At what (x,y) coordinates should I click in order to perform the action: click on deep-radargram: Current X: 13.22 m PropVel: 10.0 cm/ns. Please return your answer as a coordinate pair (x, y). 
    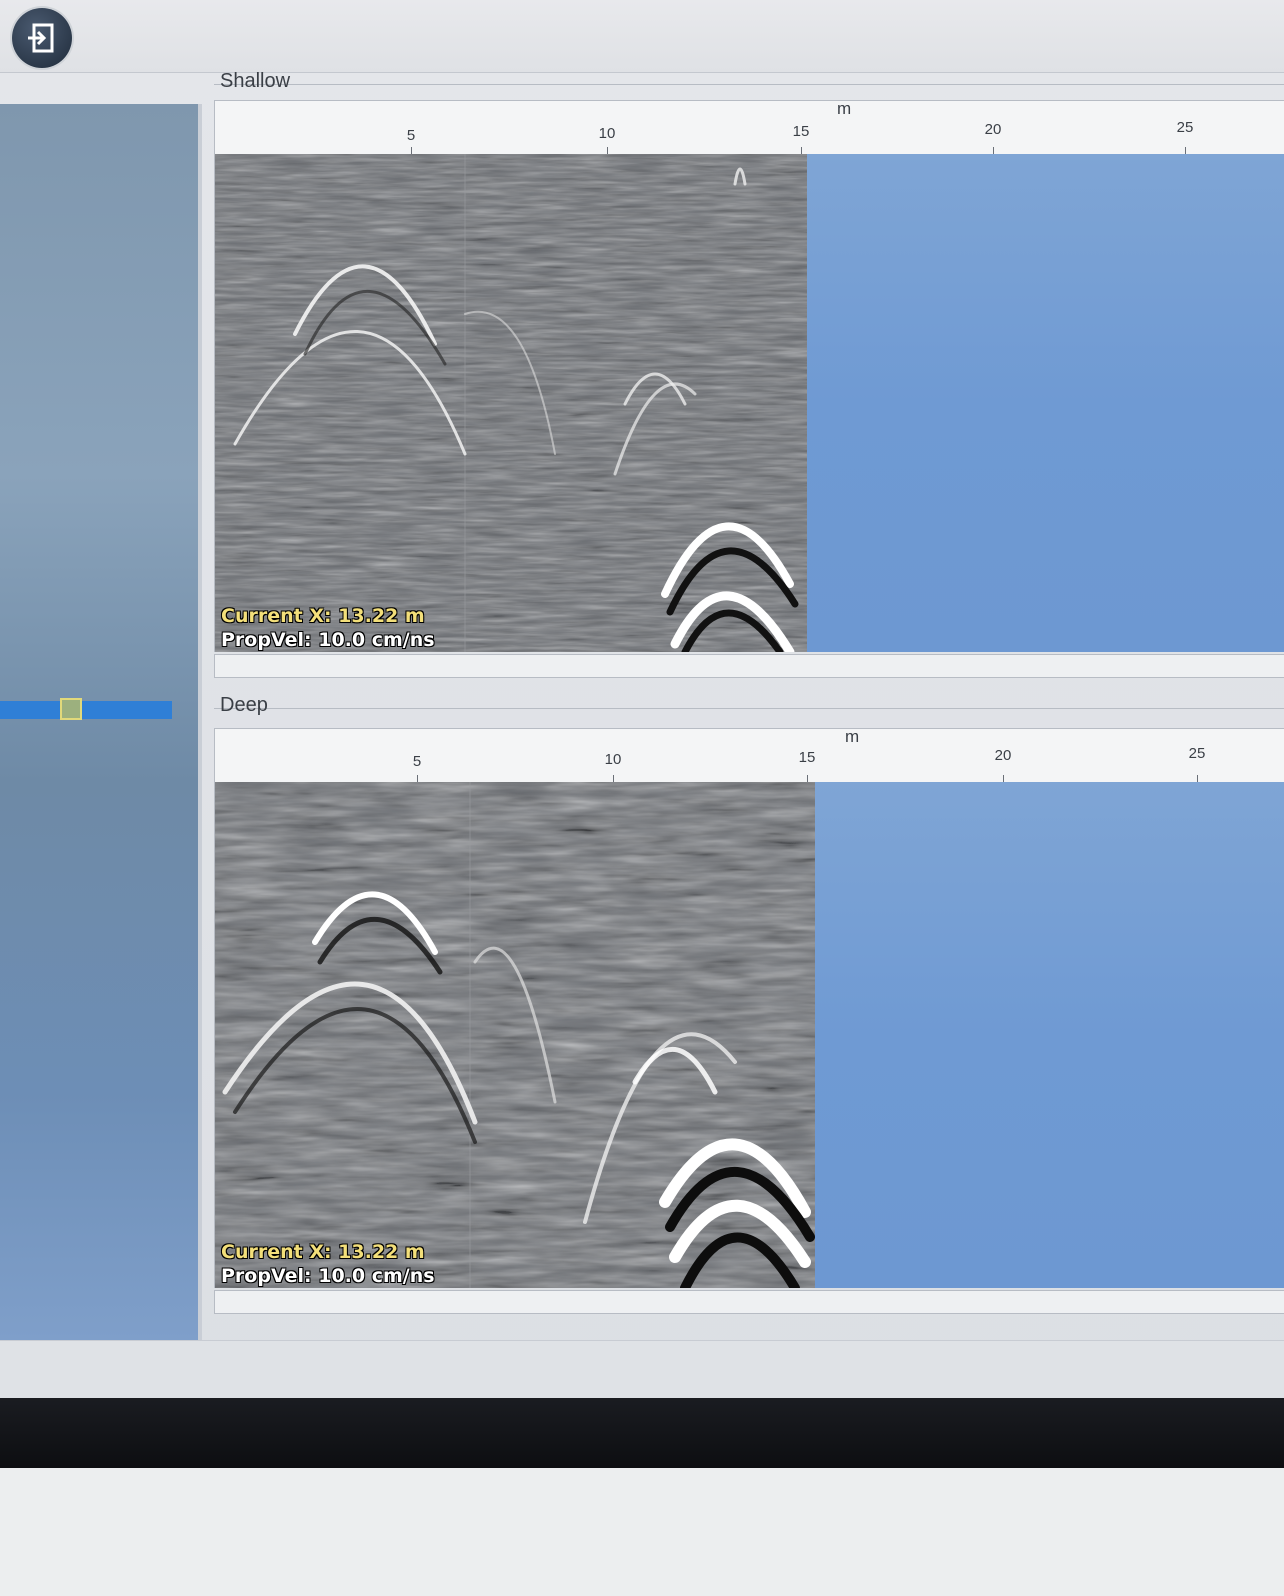
    Looking at the image, I should click on (515, 1035).